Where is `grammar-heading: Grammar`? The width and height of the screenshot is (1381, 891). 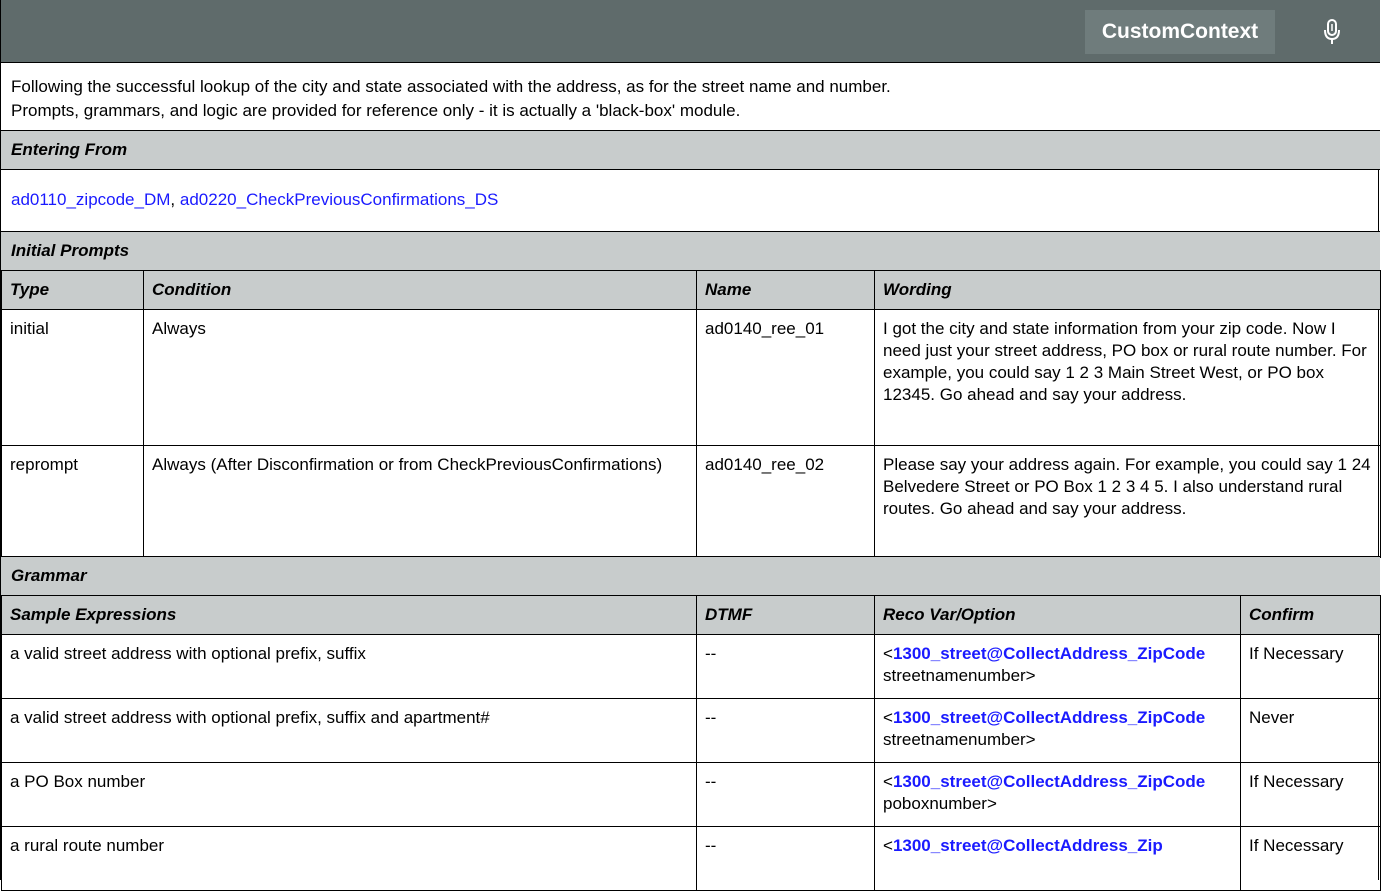
grammar-heading: Grammar is located at coordinates (690, 576).